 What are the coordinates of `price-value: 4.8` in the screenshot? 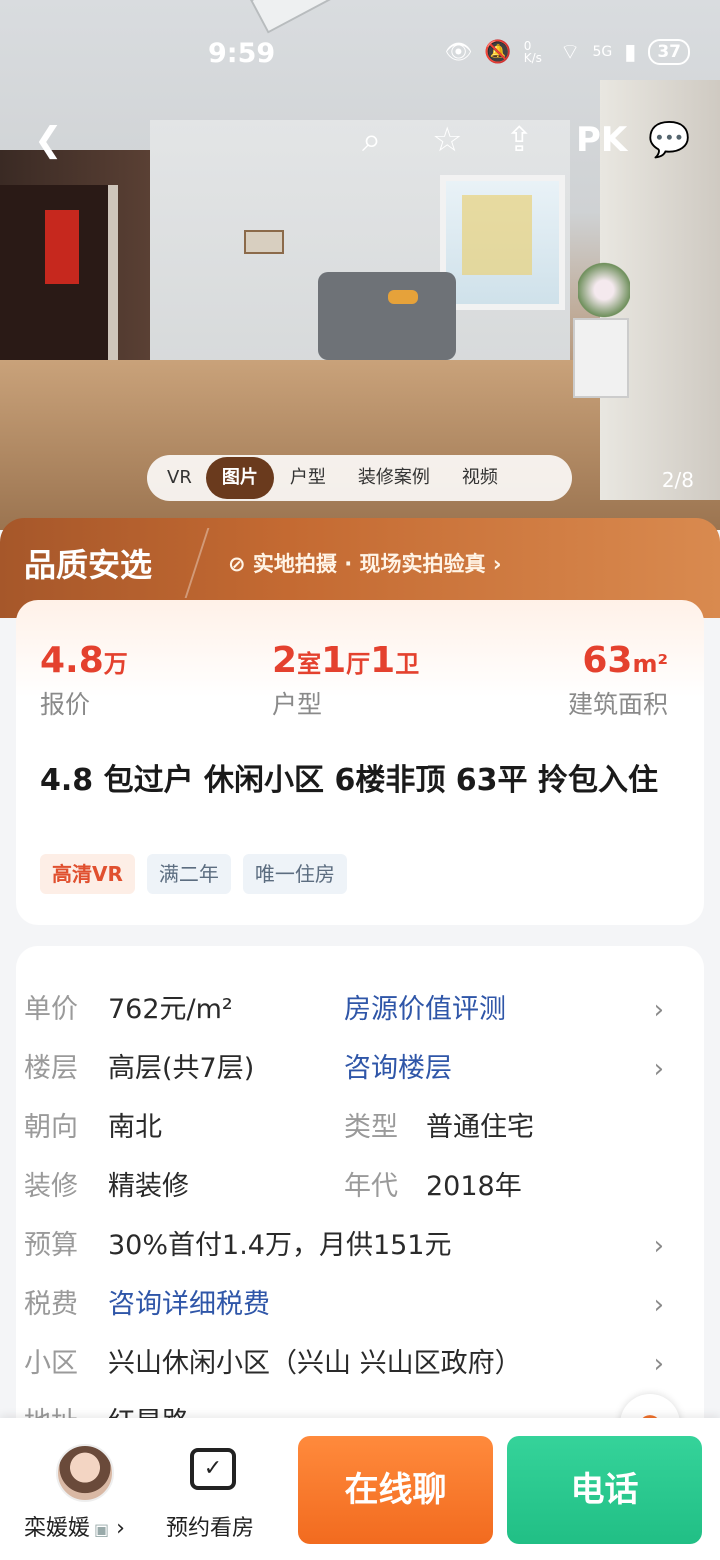 It's located at (72, 660).